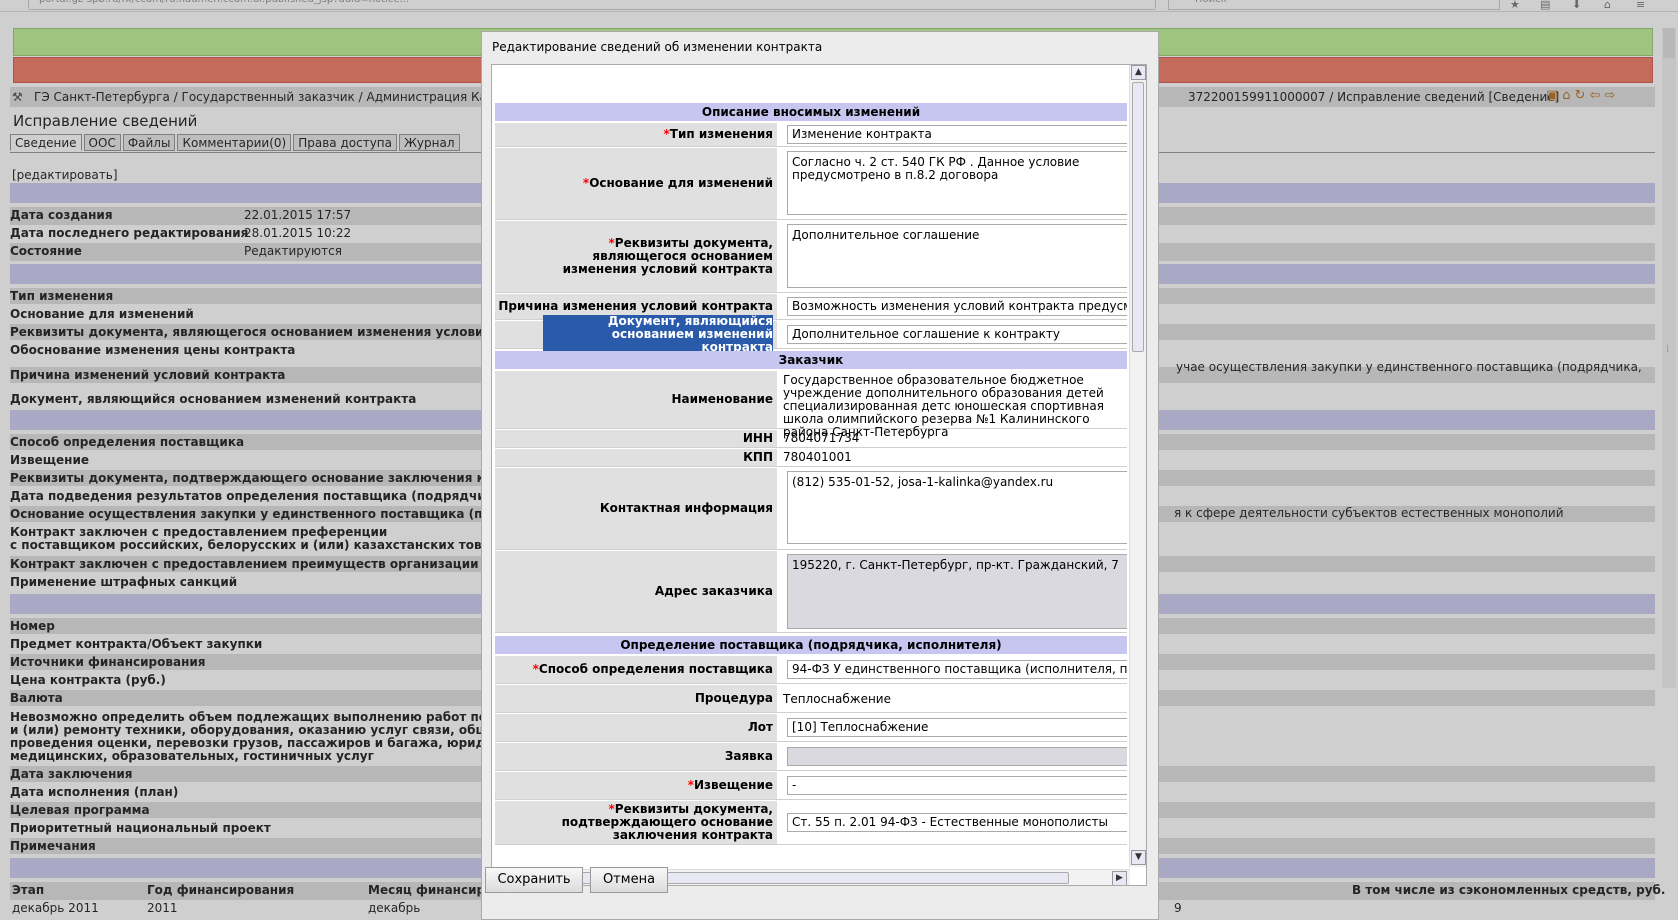 Image resolution: width=1678 pixels, height=920 pixels. What do you see at coordinates (837, 699) in the screenshot?
I see `procedure-value: Теплоснабжение` at bounding box center [837, 699].